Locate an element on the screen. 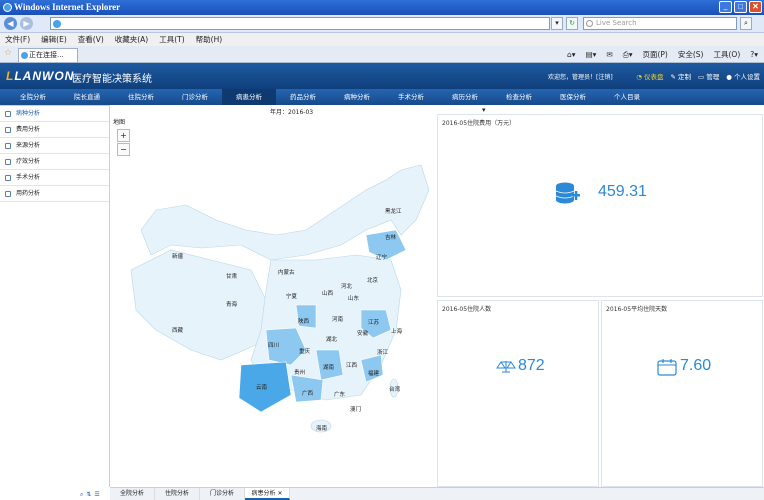  tree-icon: ☰ is located at coordinates (96, 495).